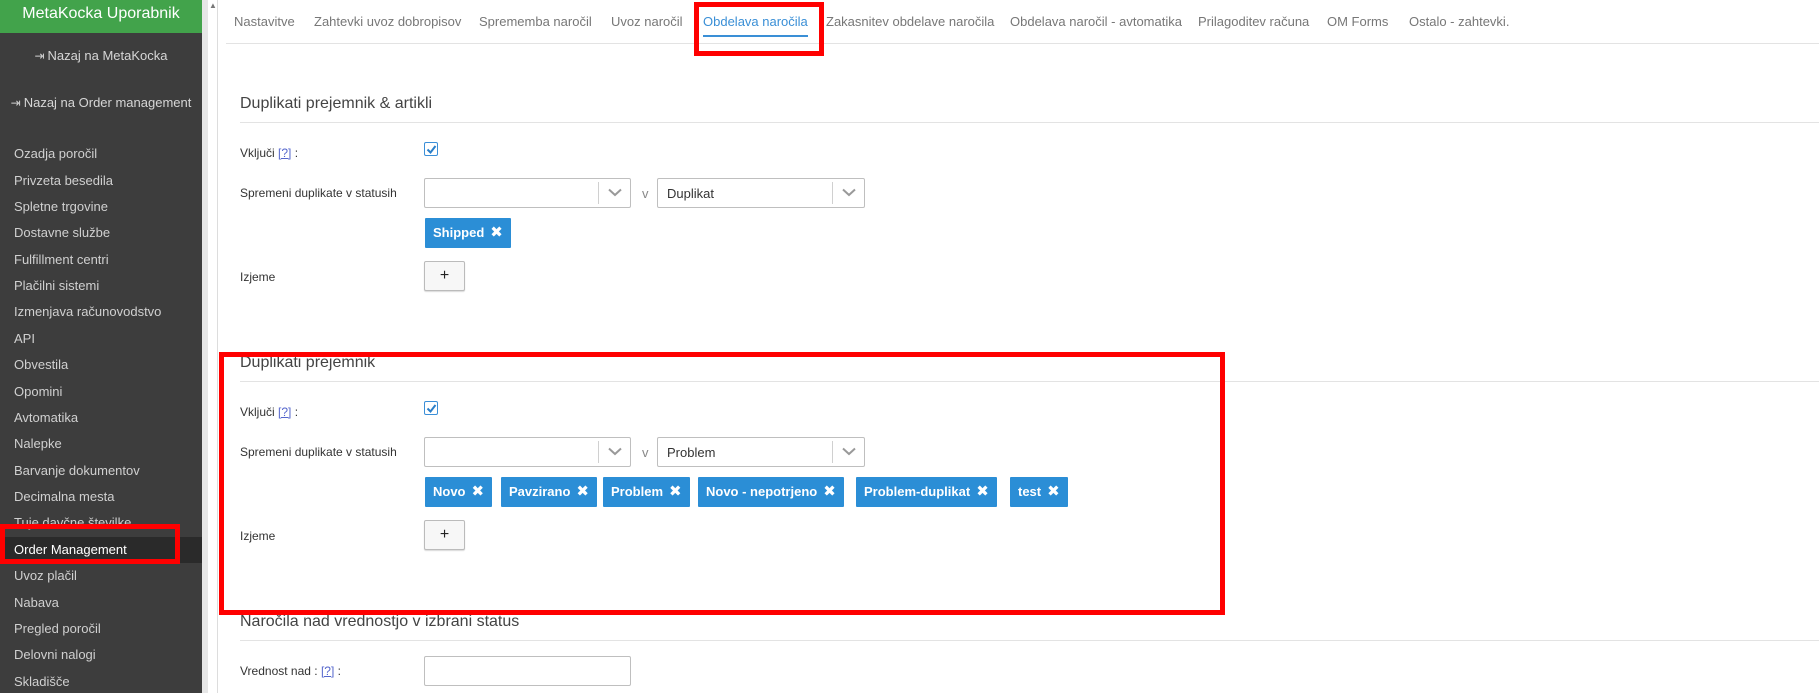 This screenshot has height=693, width=1819. I want to click on back-to-metakocka-link: ⇥ Nazaj na MetaKocka, so click(101, 55).